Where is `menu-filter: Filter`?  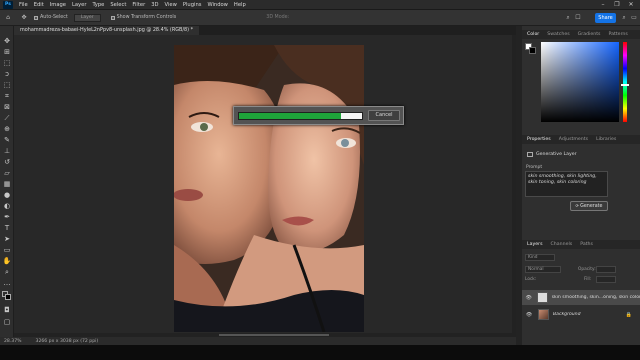 menu-filter: Filter is located at coordinates (138, 5).